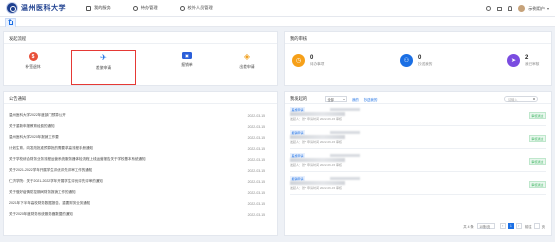  What do you see at coordinates (137, 170) in the screenshot?
I see `notice-row: 关于2021-2022学年开展学生评优评先评审工作的通知 2022-03-15` at bounding box center [137, 170].